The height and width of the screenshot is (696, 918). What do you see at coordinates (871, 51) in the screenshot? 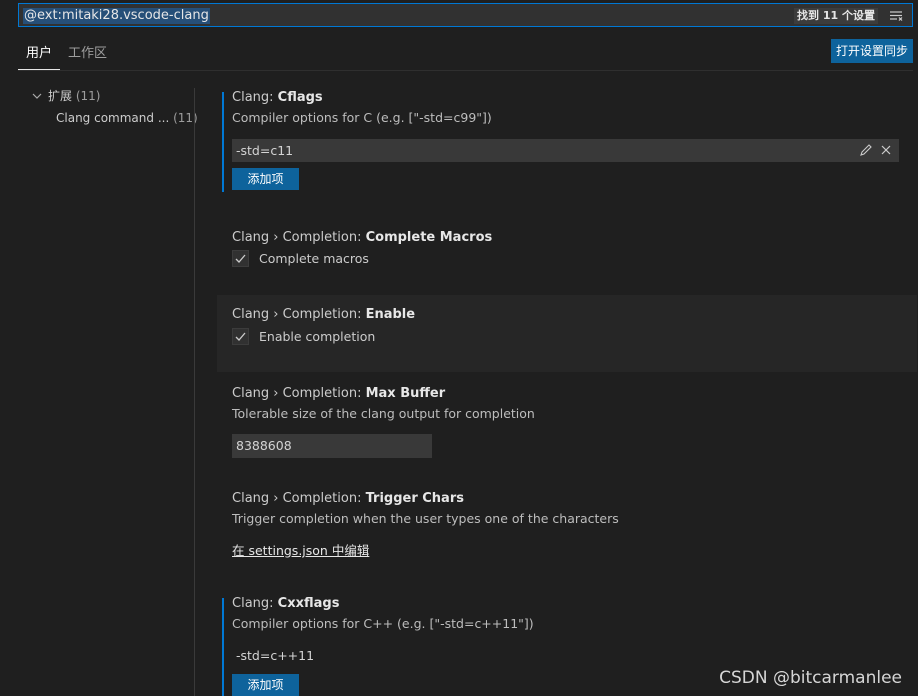
I see `settings-sync-button: 打开设置同步` at bounding box center [871, 51].